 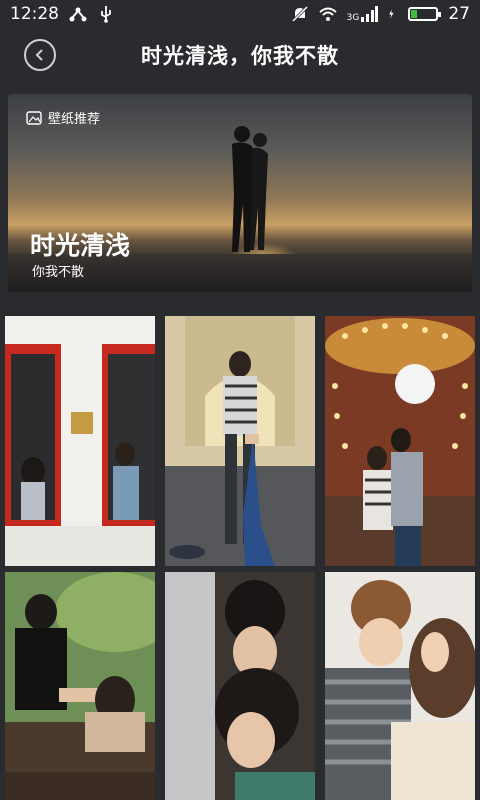 I want to click on charging-icon, so click(x=391, y=14).